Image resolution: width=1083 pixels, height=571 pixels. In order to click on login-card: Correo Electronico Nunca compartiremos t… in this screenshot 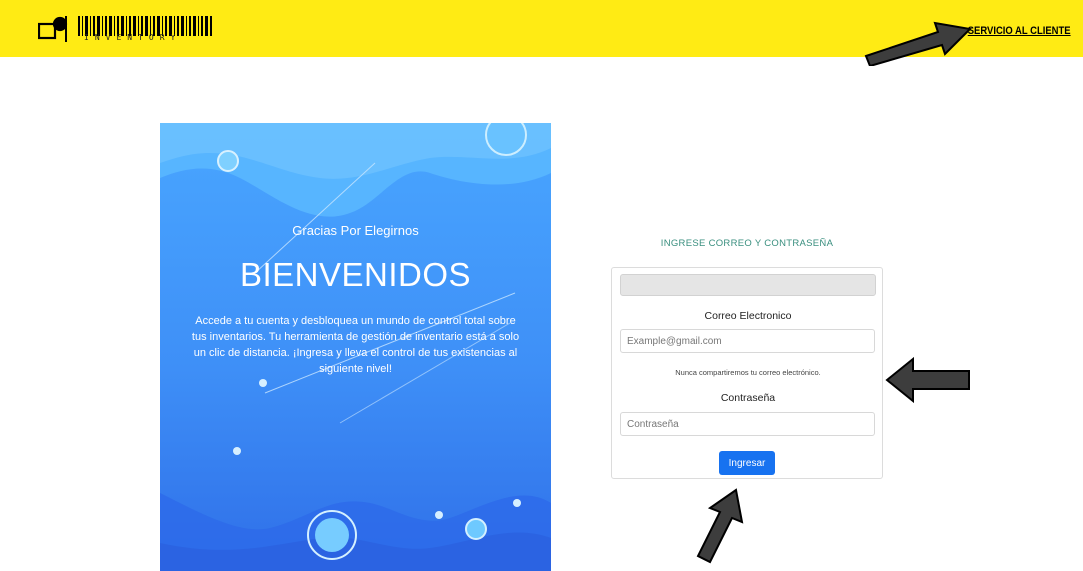, I will do `click(747, 373)`.